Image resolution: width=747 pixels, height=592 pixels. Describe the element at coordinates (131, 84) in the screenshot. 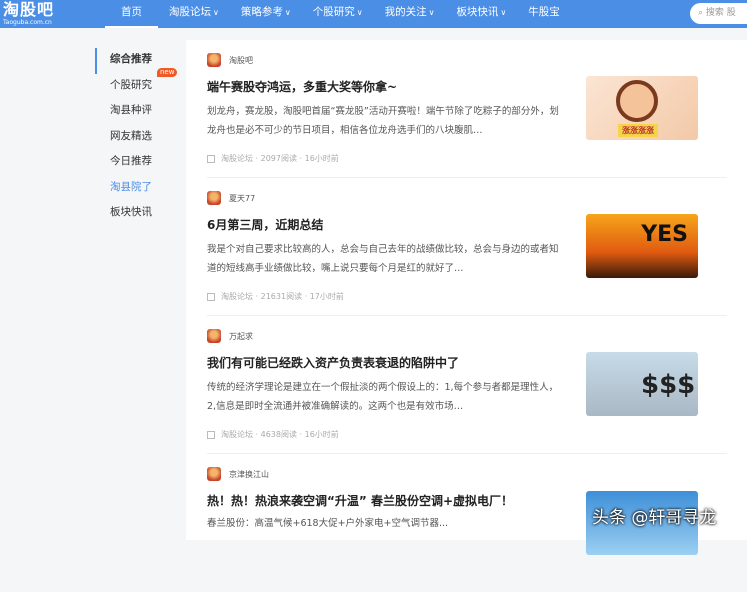

I see `sidebar-item-label: 个股研究` at that location.